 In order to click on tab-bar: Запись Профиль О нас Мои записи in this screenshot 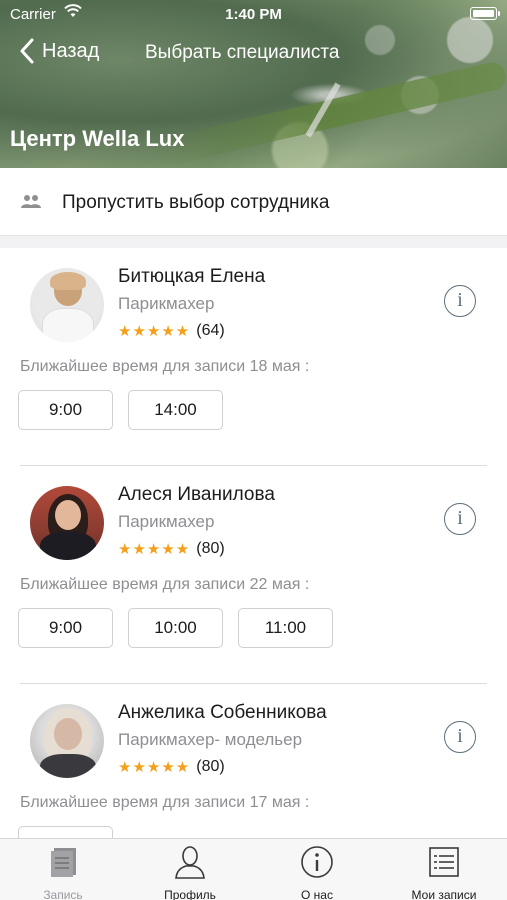, I will do `click(253, 869)`.